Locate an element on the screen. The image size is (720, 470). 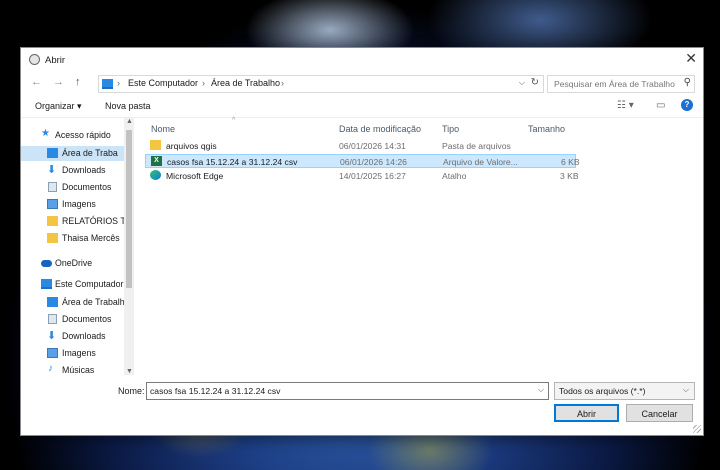
sidebar-item-imagens-pinned: Imagens ✦ is located at coordinates (77, 204).